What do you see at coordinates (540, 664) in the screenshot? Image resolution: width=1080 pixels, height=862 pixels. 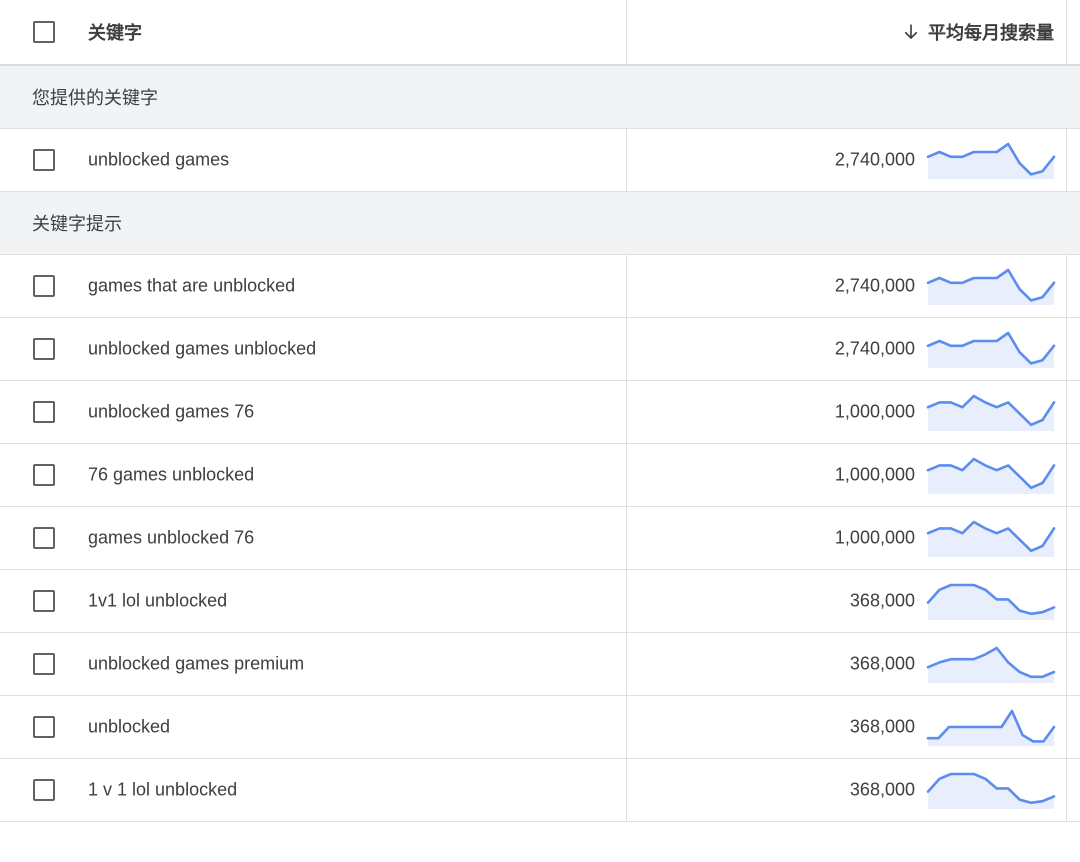 I see `table-row: unblocked games premium 368,000` at bounding box center [540, 664].